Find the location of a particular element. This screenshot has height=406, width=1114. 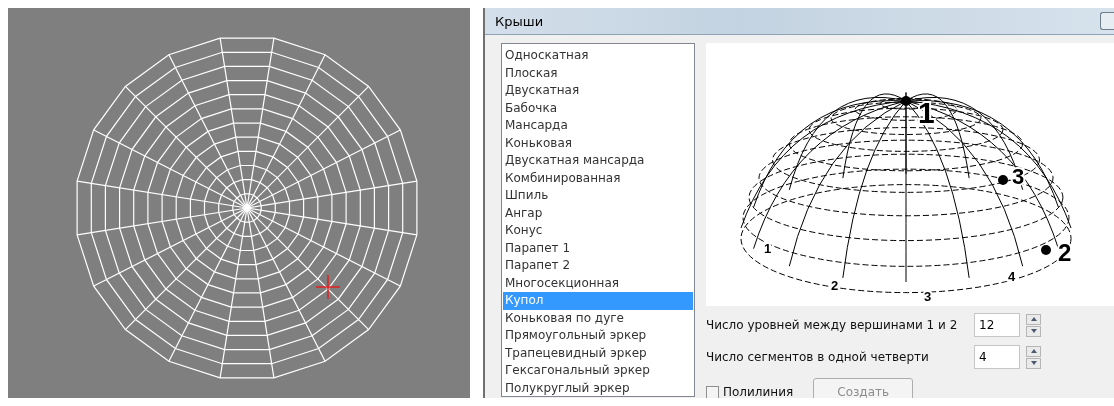

list-item: Парапет 1 is located at coordinates (598, 248).